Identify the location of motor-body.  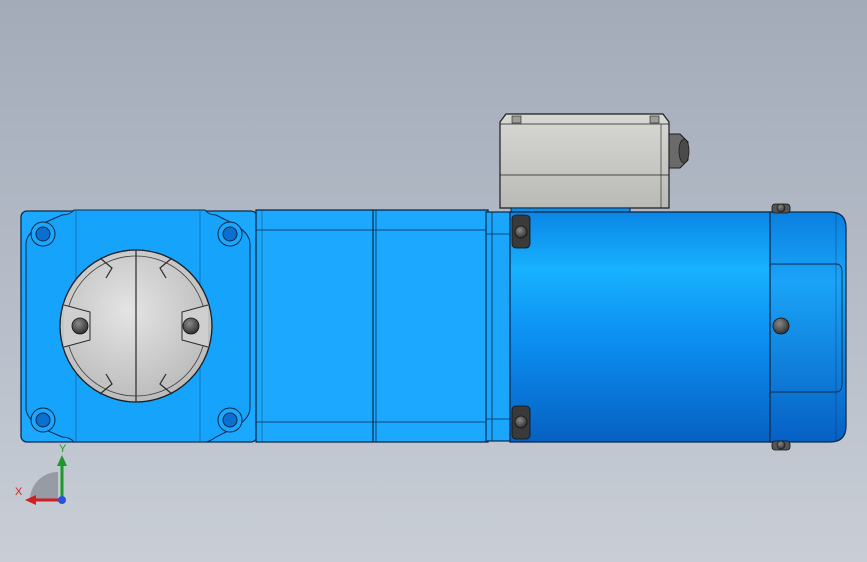
(641, 327).